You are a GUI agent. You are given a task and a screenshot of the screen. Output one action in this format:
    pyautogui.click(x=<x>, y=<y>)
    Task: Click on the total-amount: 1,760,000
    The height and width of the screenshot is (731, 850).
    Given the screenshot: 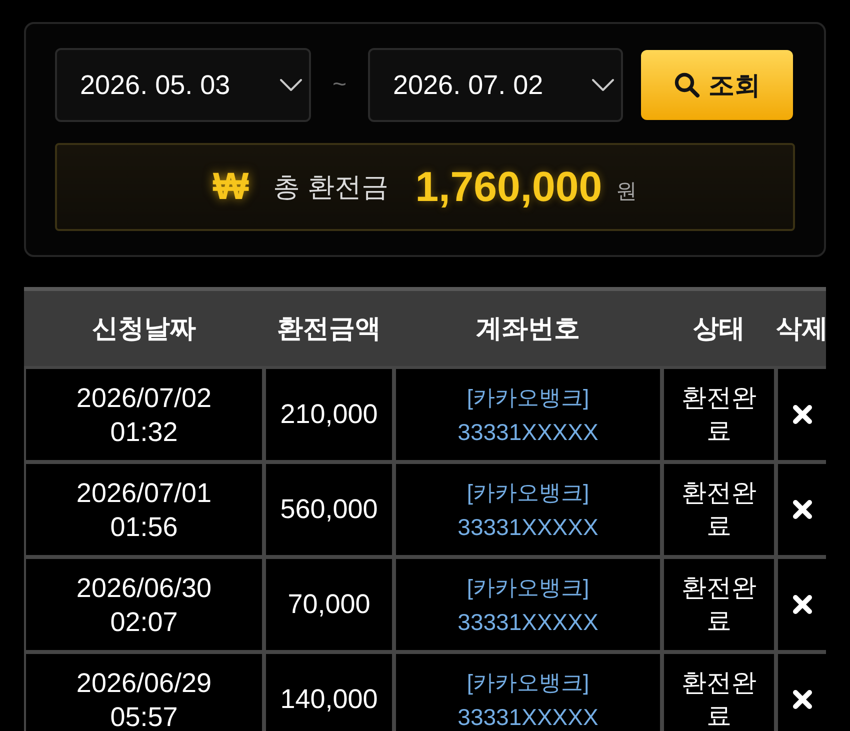 What is the action you would take?
    pyautogui.click(x=508, y=187)
    